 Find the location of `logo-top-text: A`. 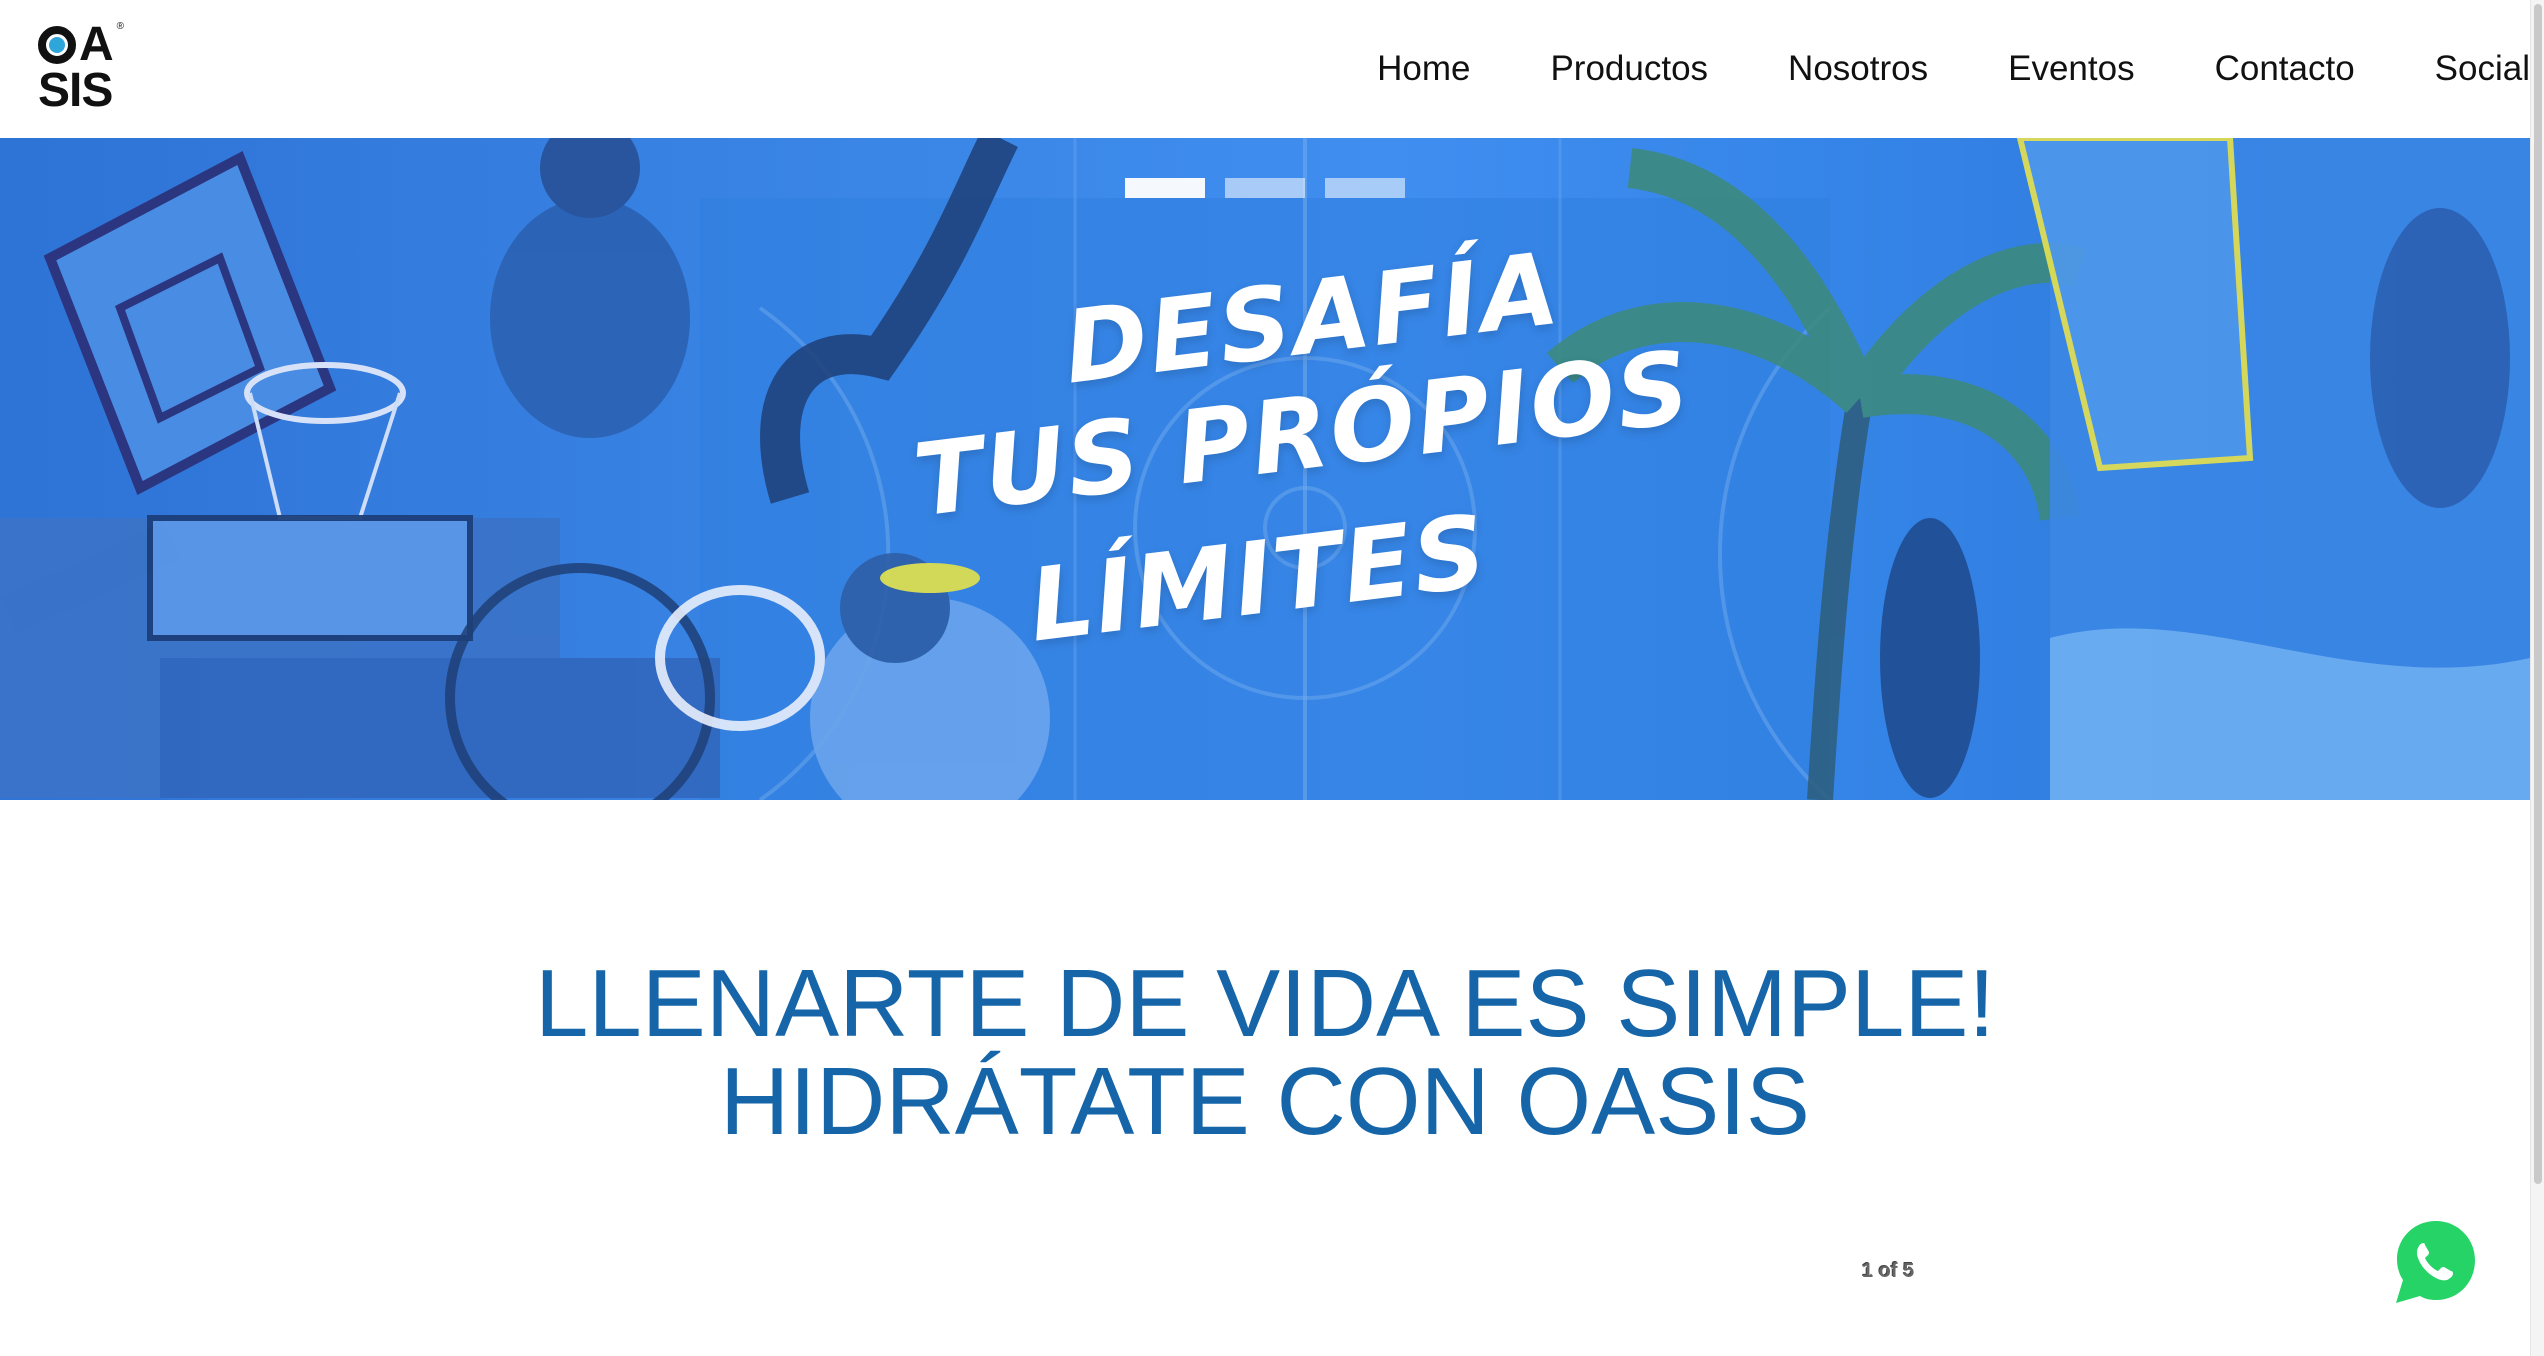

logo-top-text: A is located at coordinates (96, 44).